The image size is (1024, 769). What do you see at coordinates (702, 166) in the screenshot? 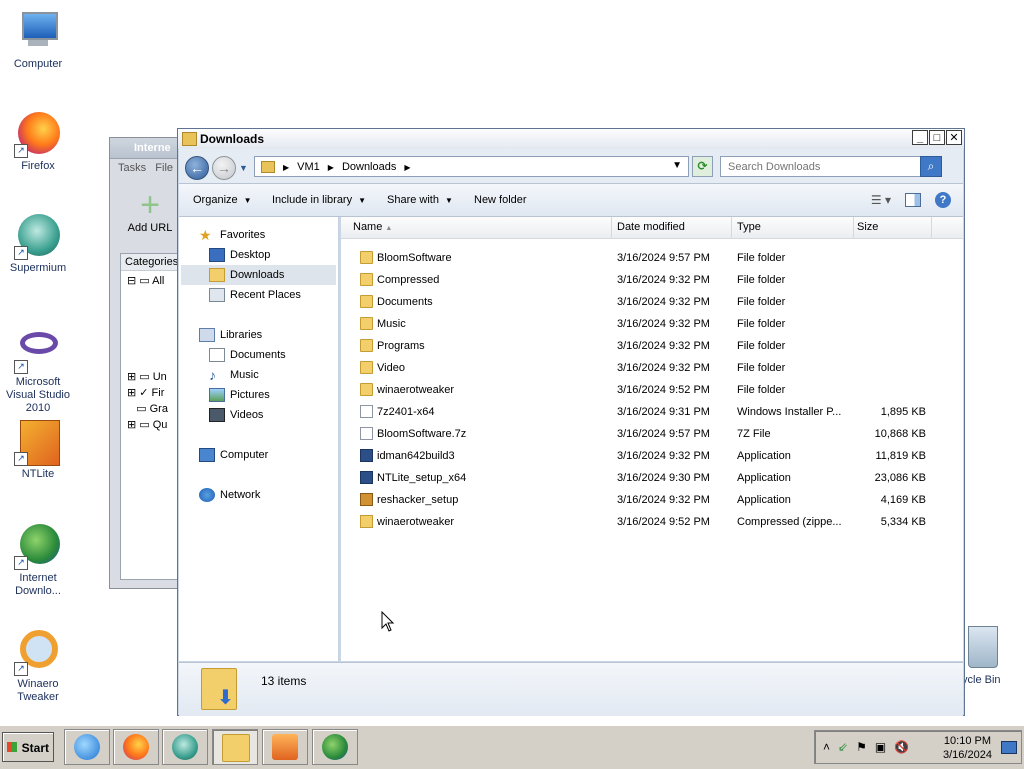
I see `refresh-button: ⟳` at bounding box center [702, 166].